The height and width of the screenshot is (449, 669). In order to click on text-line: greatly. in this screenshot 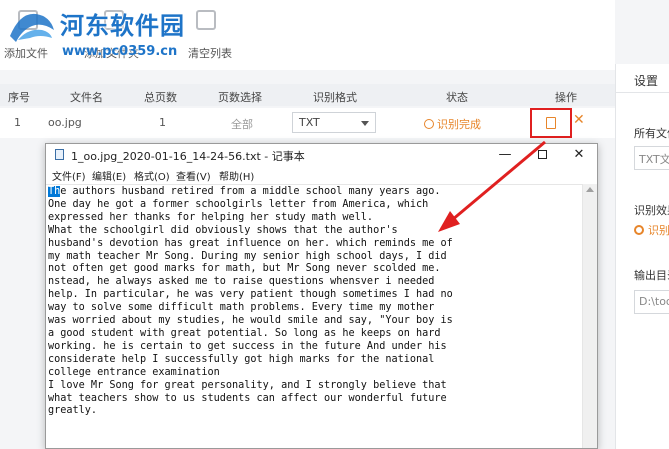, I will do `click(73, 411)`.